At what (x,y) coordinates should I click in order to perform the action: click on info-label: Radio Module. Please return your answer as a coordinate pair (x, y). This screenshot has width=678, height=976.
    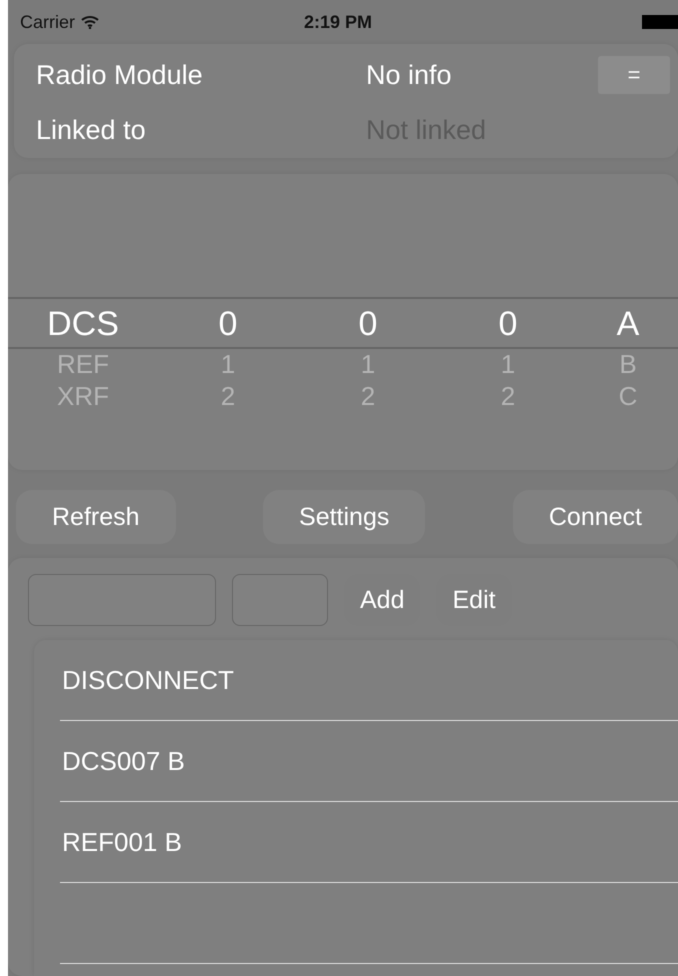
    Looking at the image, I should click on (120, 75).